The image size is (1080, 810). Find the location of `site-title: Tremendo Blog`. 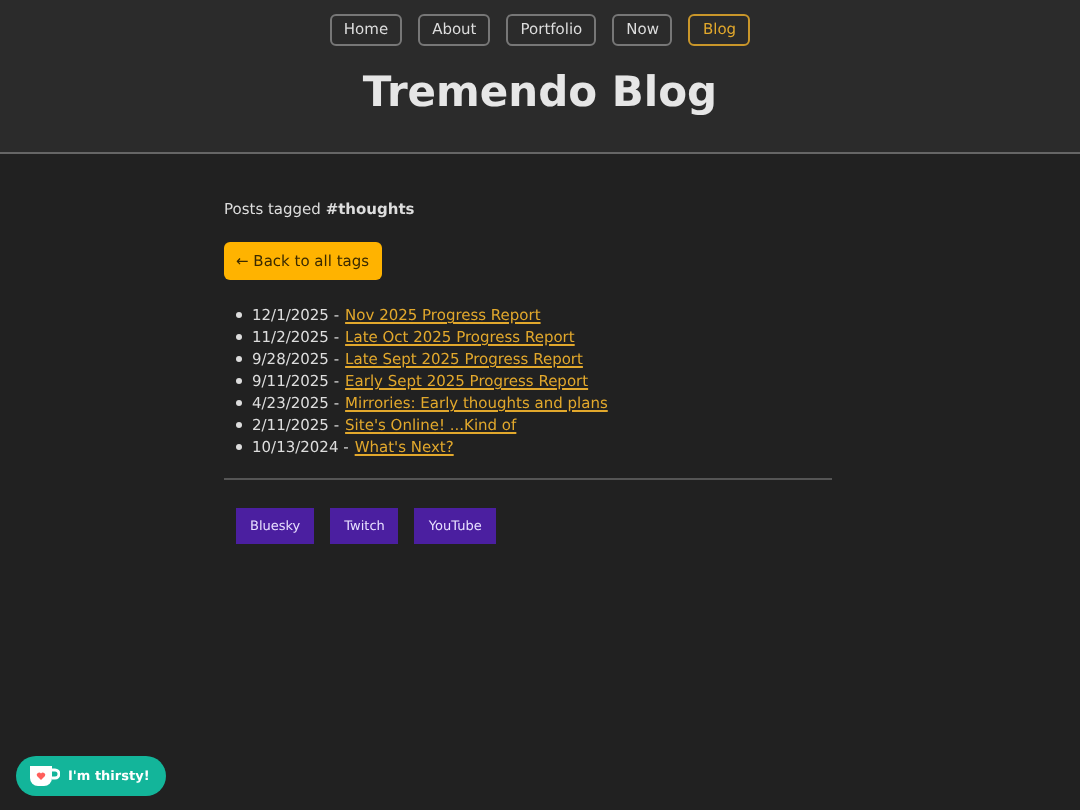

site-title: Tremendo Blog is located at coordinates (540, 92).